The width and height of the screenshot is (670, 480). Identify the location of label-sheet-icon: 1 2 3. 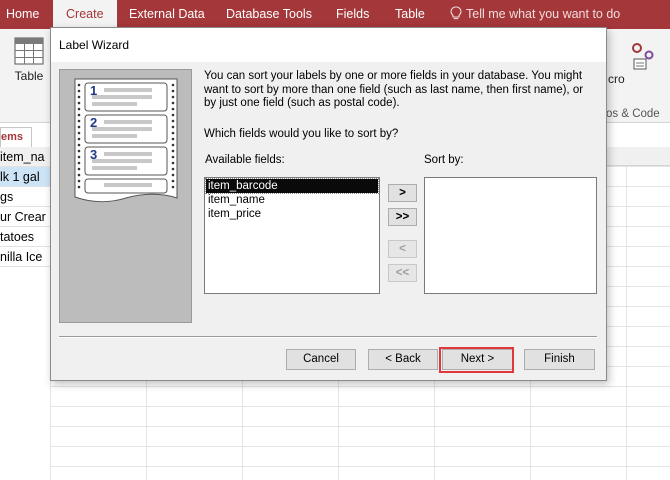
(126, 140).